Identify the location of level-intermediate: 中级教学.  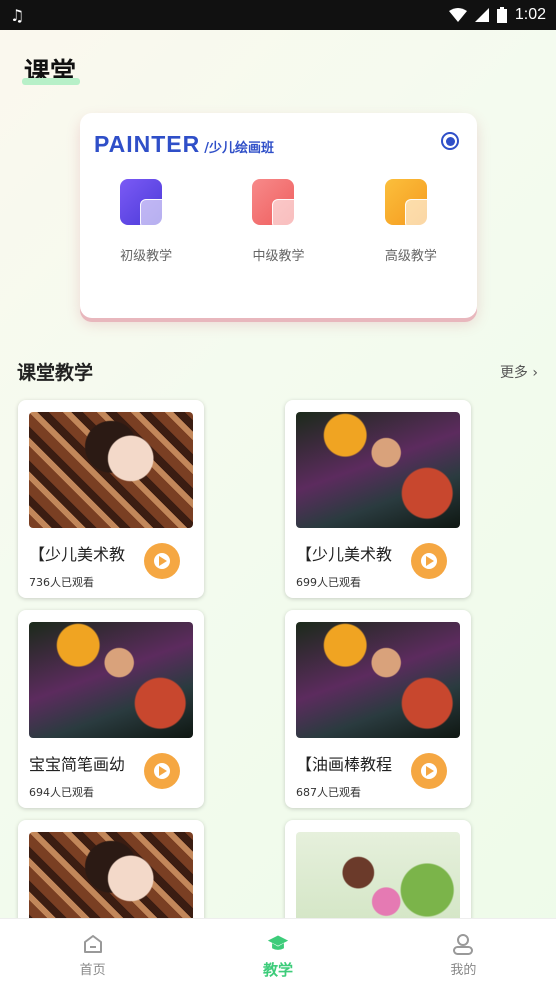
(278, 221).